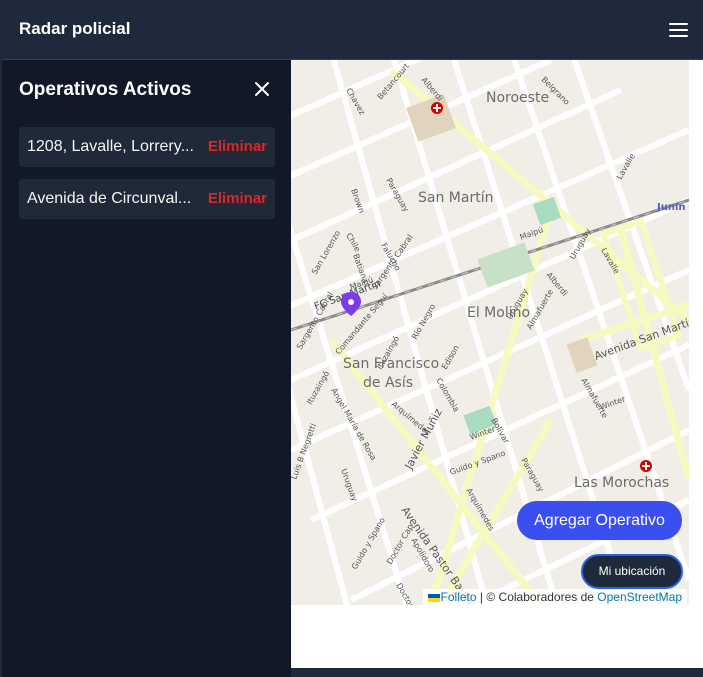  Describe the element at coordinates (671, 207) in the screenshot. I see `svg-text: Junín` at that location.